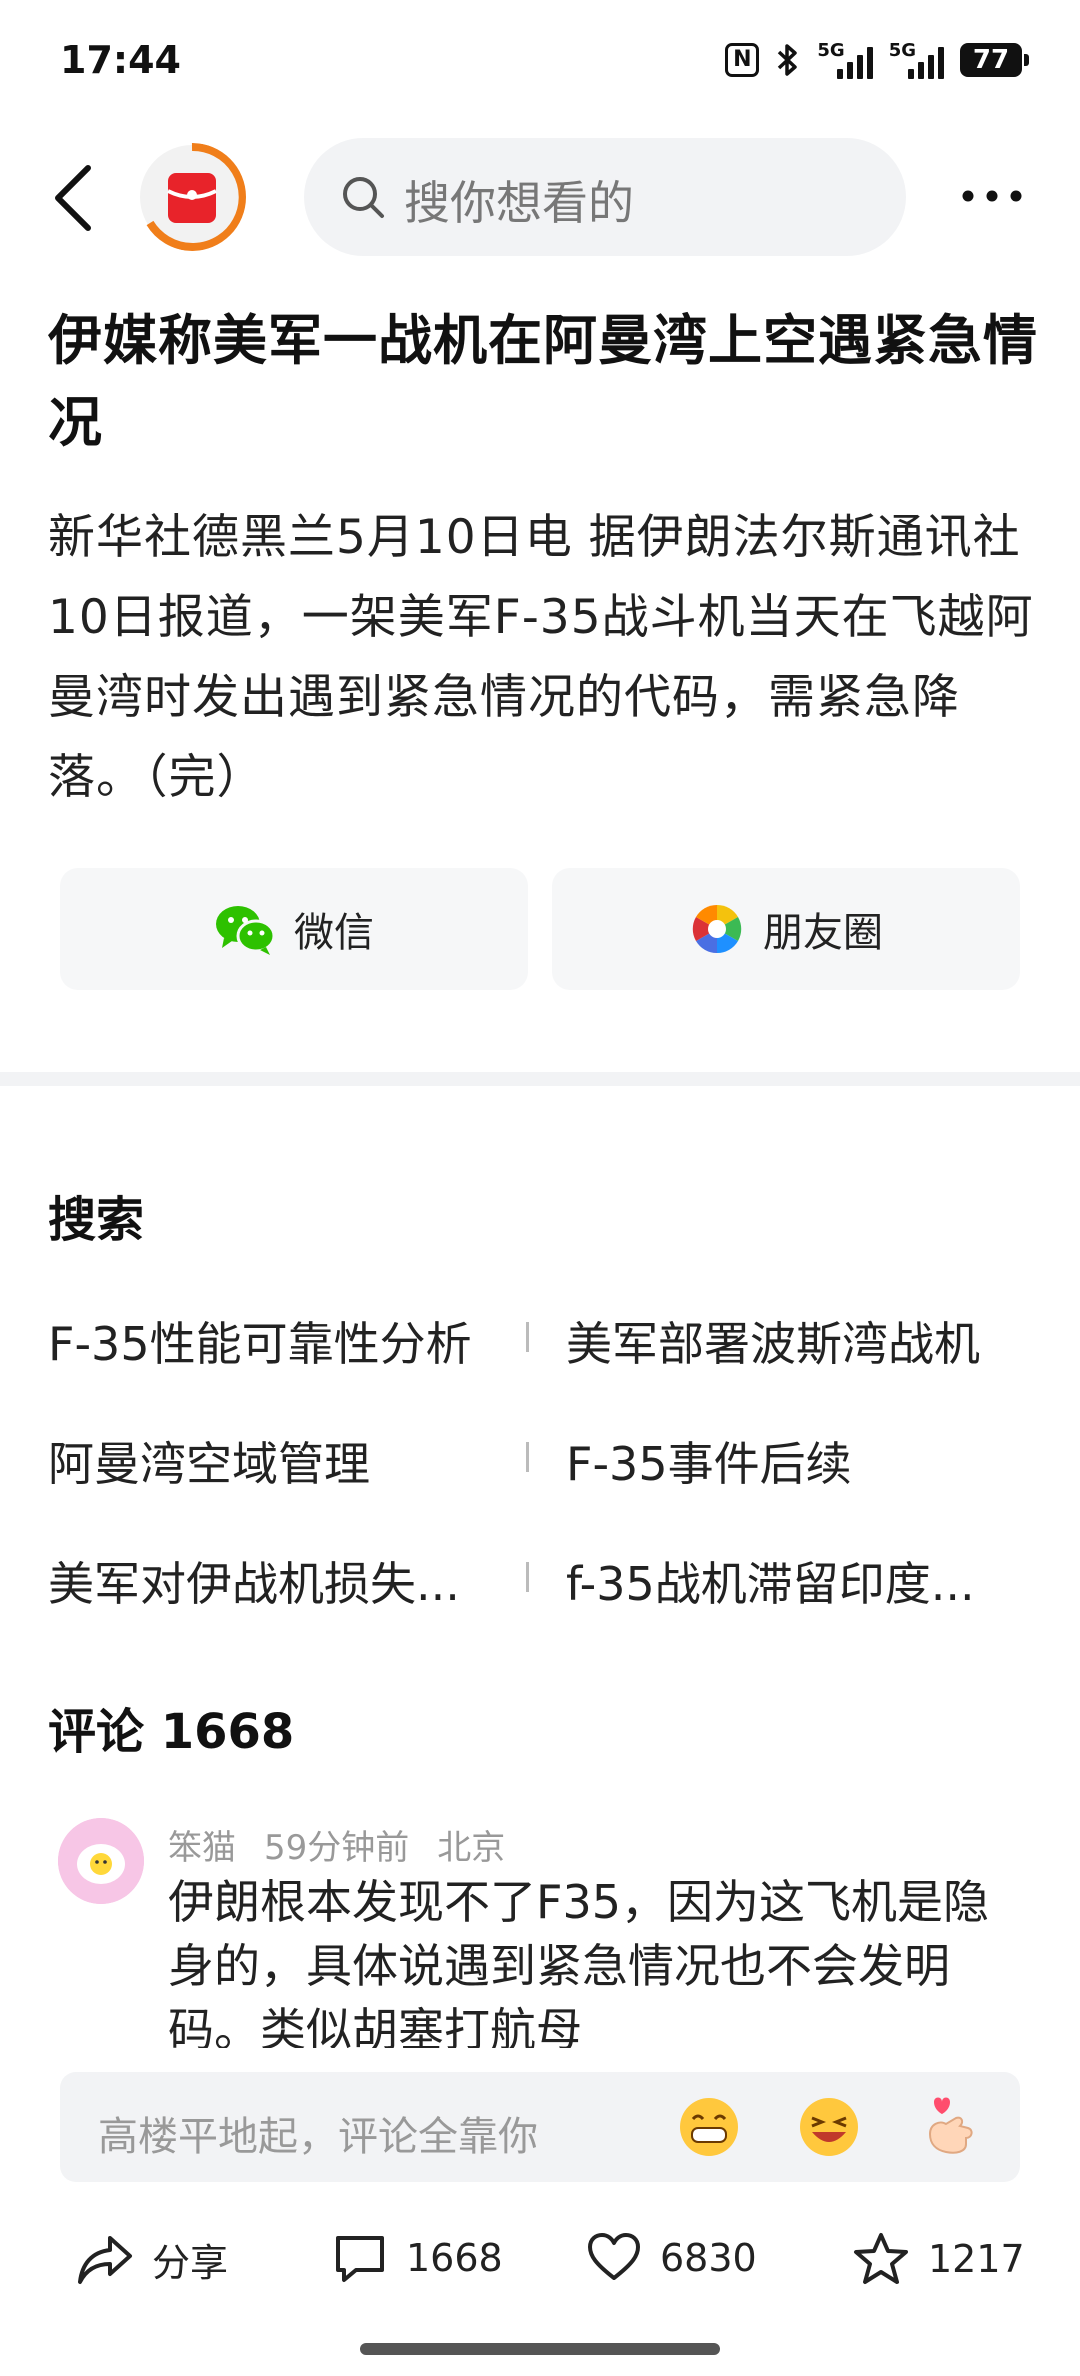 This screenshot has width=1080, height=2376. I want to click on laugh-emoji-icon, so click(829, 2127).